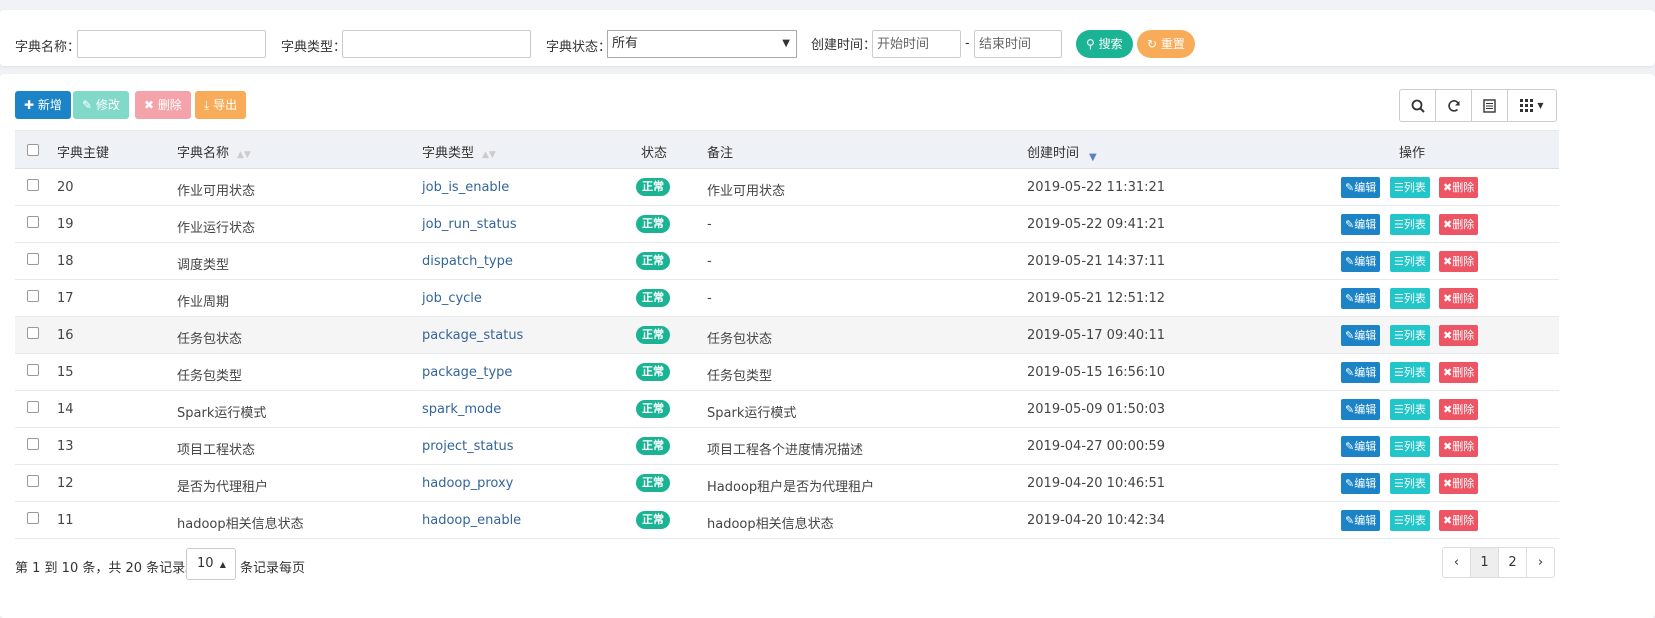  What do you see at coordinates (1456, 562) in the screenshot?
I see `prev-page-button: ‹` at bounding box center [1456, 562].